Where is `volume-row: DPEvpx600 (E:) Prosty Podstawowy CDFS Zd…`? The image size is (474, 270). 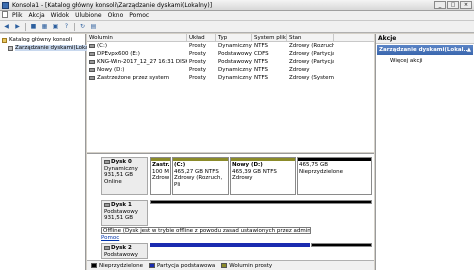
volume-row: DPEvpx600 (E:) Prosty Podstawowy CDFS Zd… is located at coordinates (230, 54).